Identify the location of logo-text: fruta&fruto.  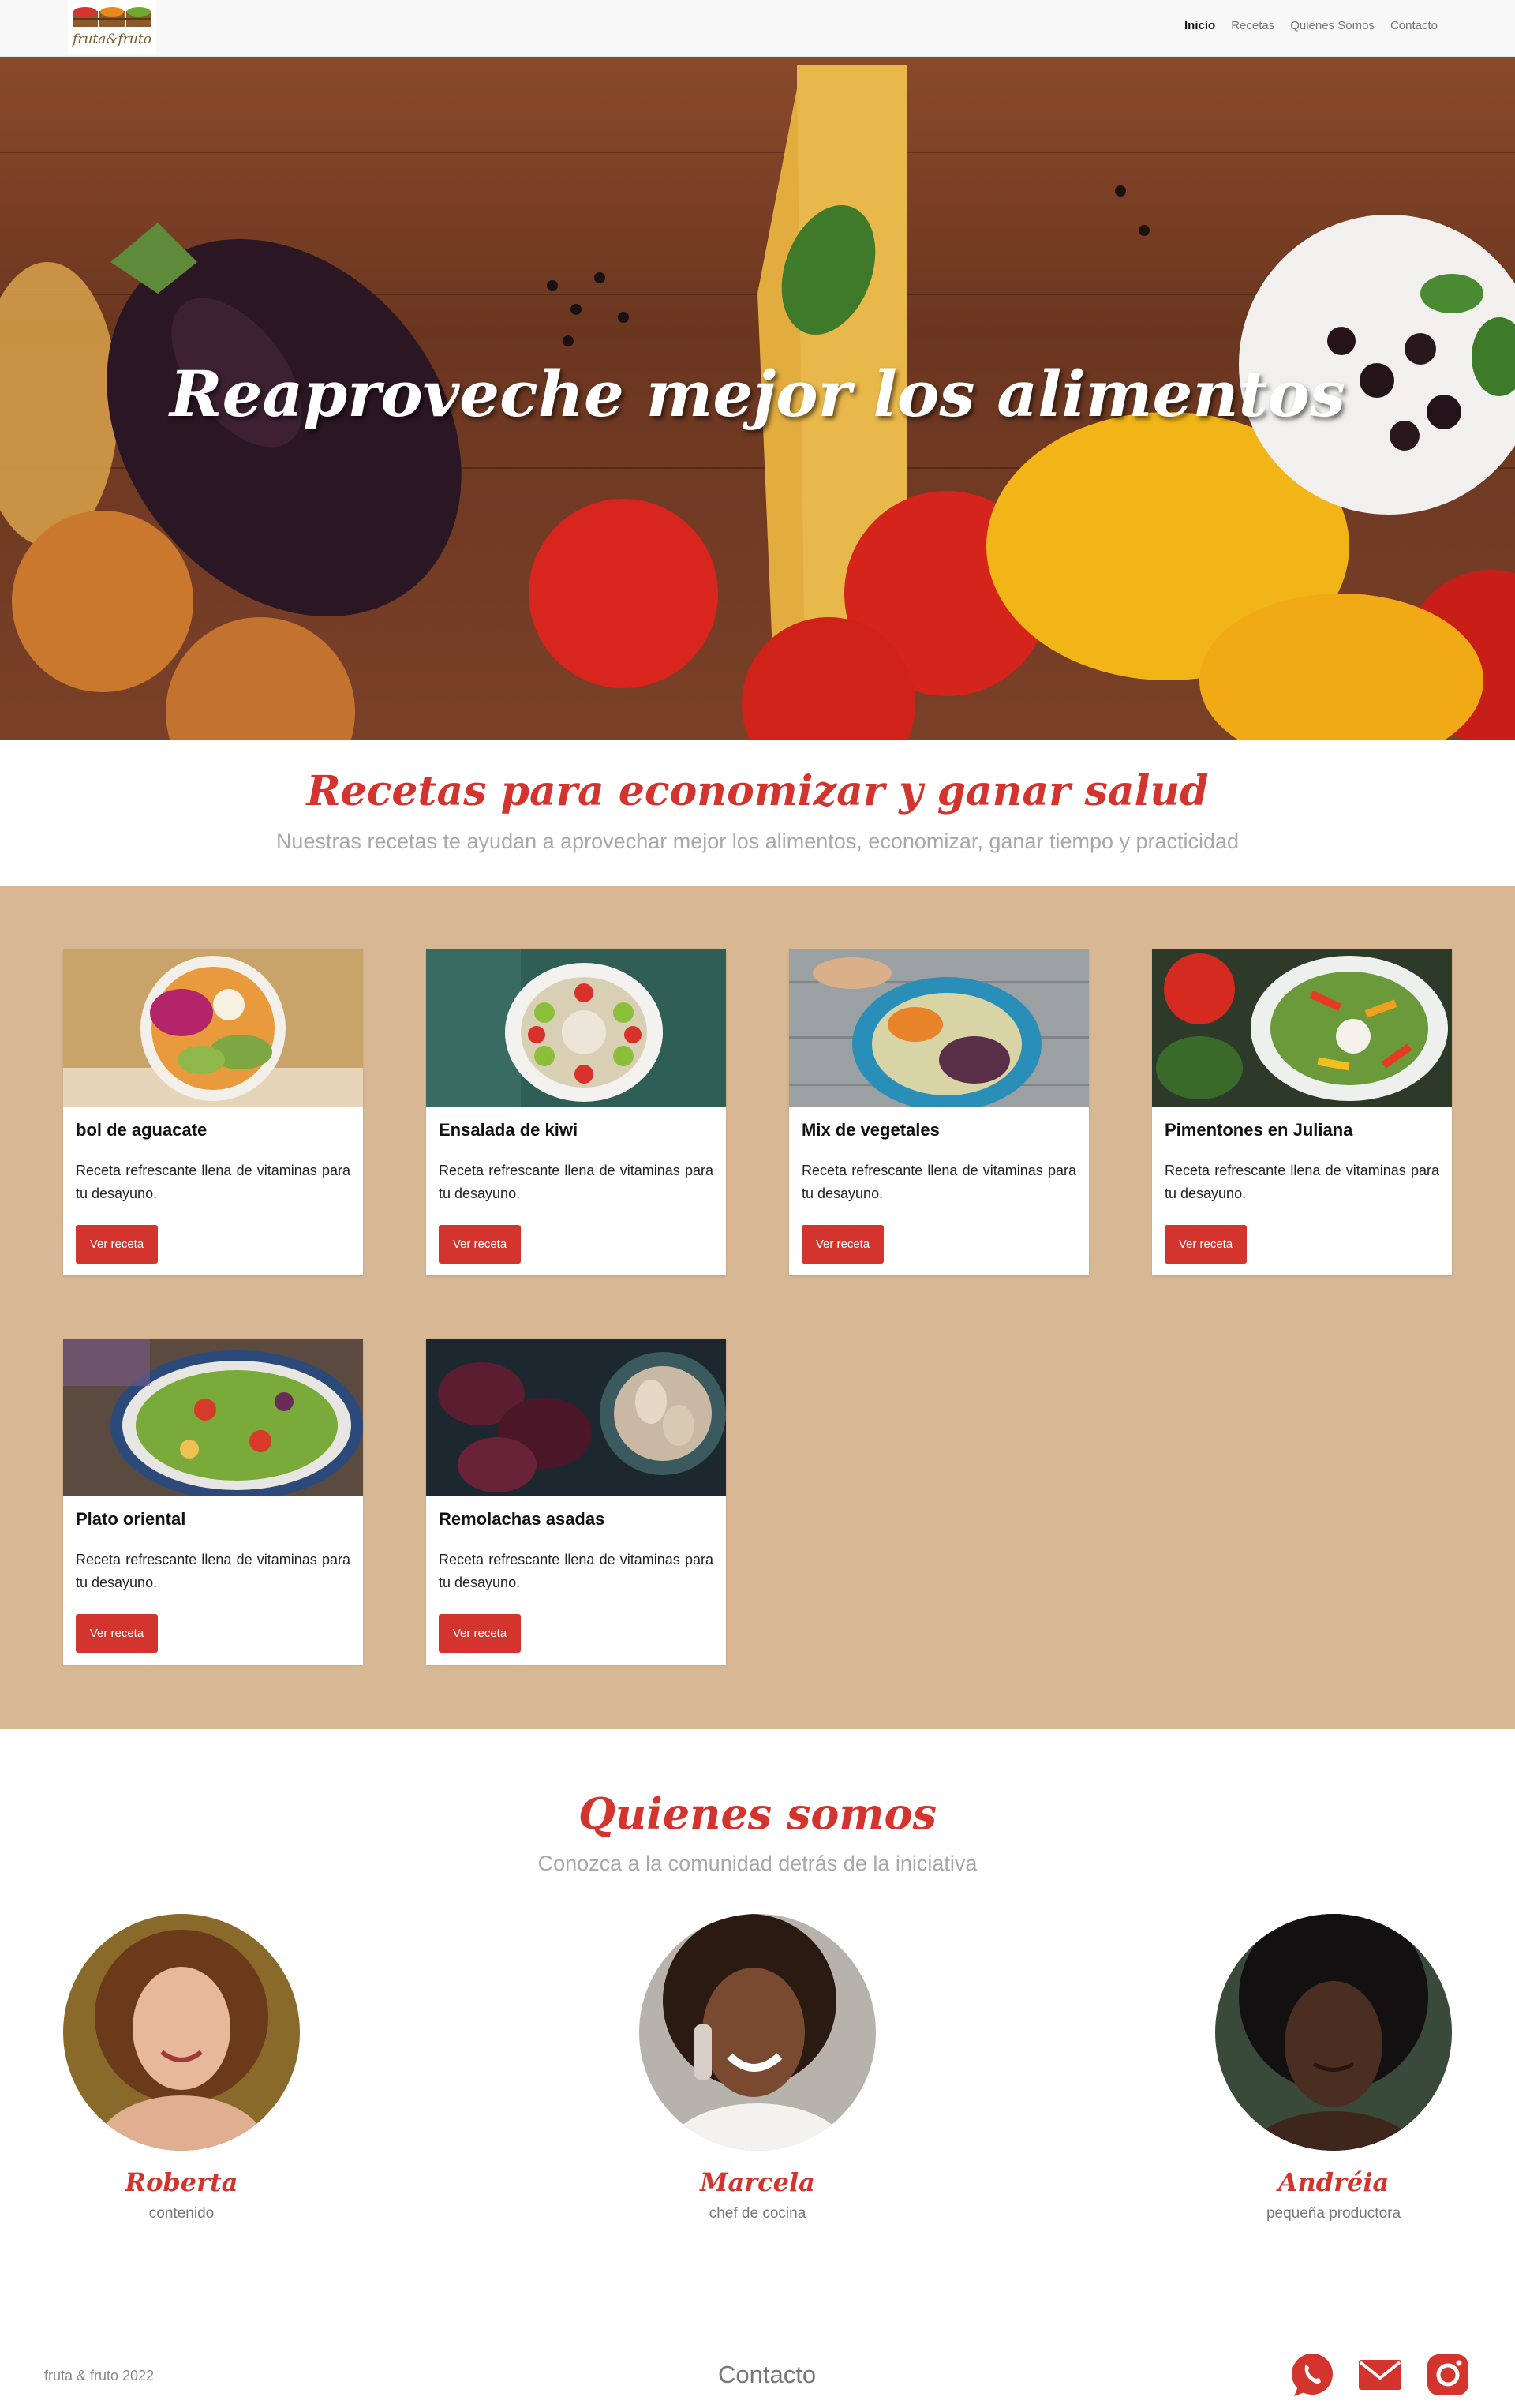
(113, 39).